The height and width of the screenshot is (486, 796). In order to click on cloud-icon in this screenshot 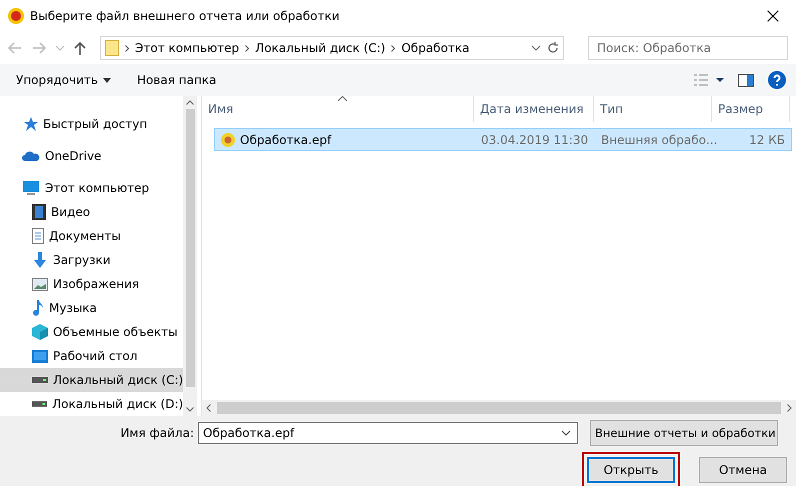, I will do `click(31, 156)`.